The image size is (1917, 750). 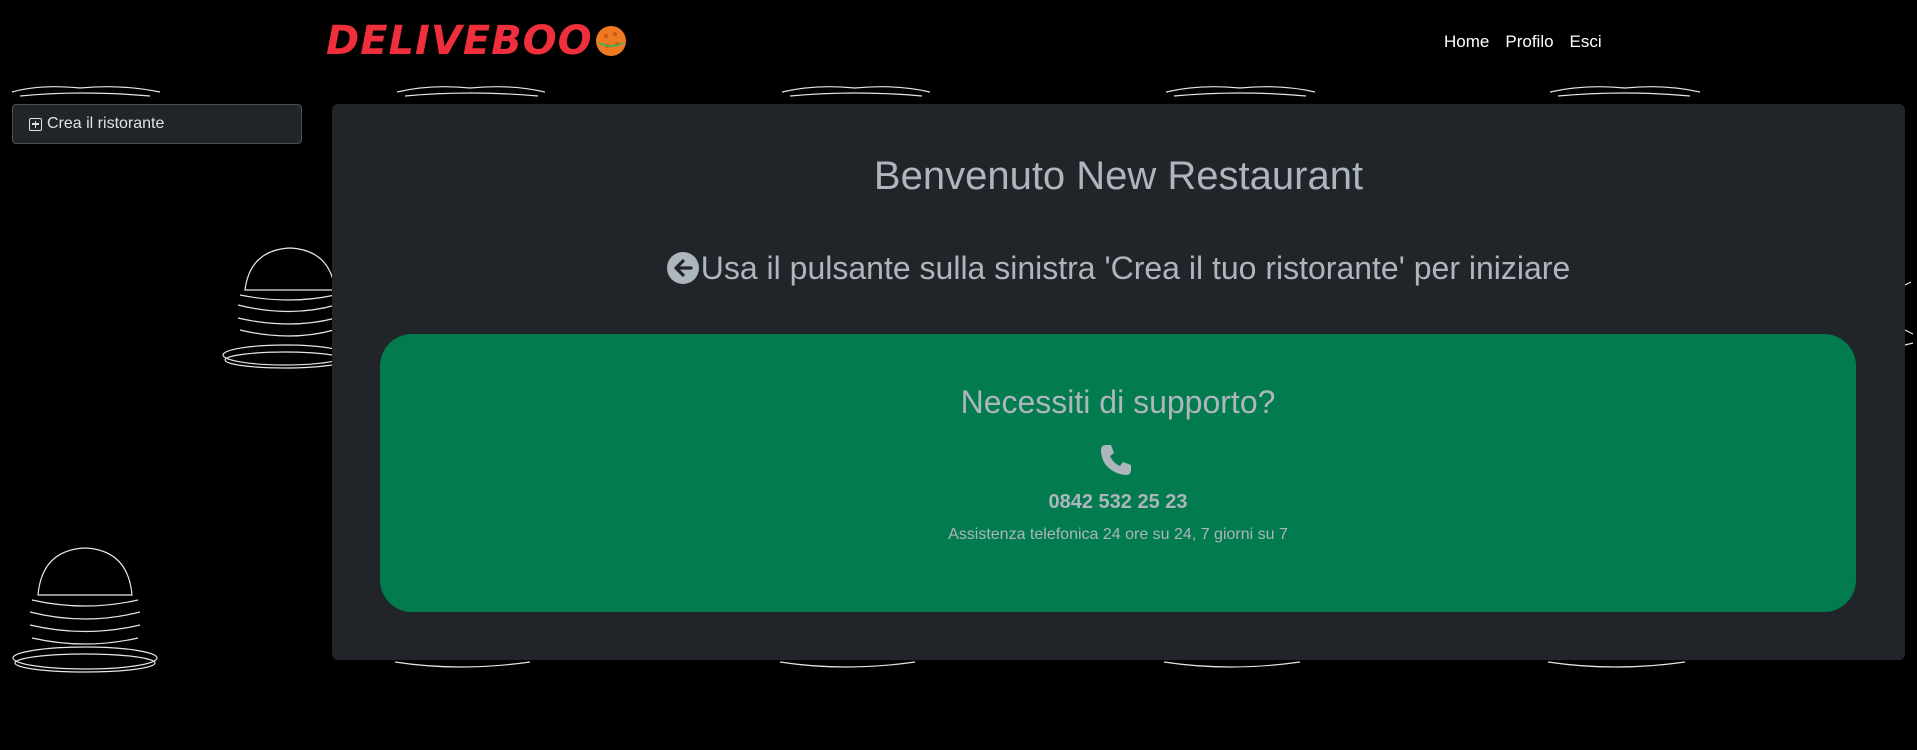 I want to click on main-nav: Home Profilo Esci, so click(x=1531, y=42).